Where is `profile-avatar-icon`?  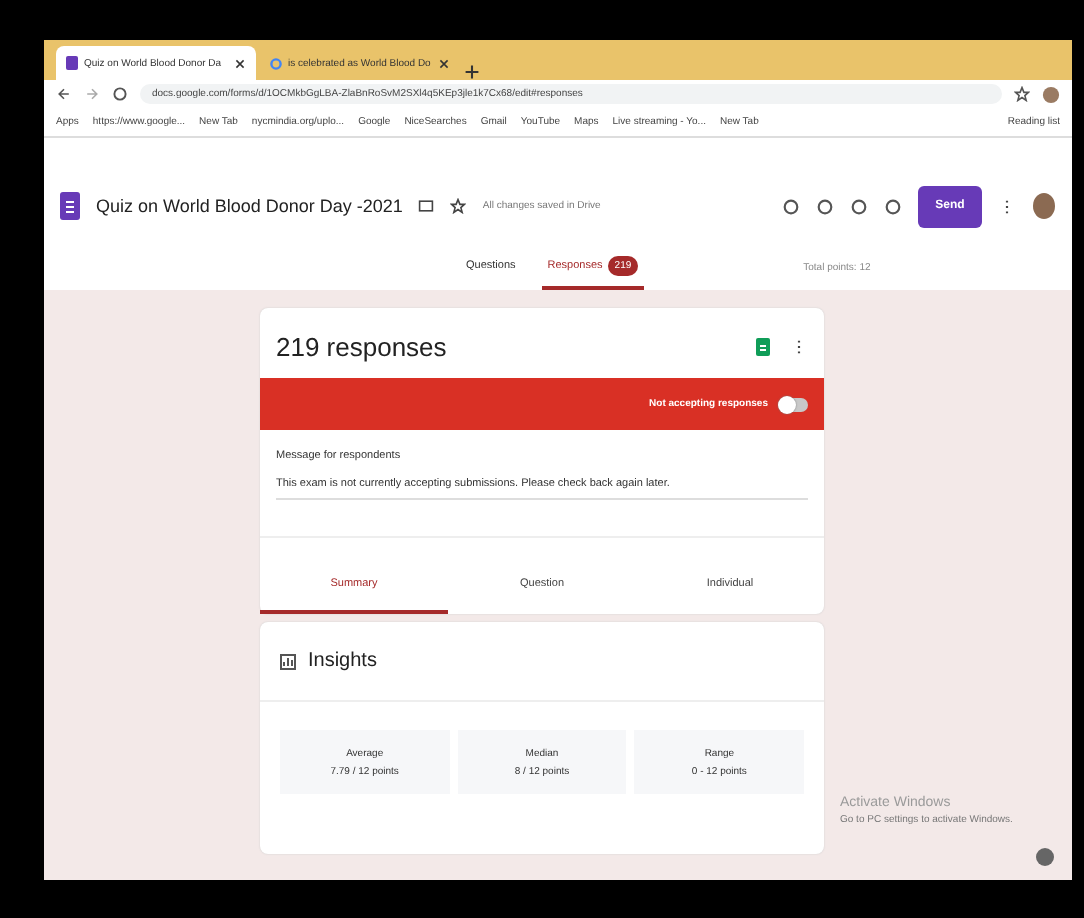
profile-avatar-icon is located at coordinates (1051, 94).